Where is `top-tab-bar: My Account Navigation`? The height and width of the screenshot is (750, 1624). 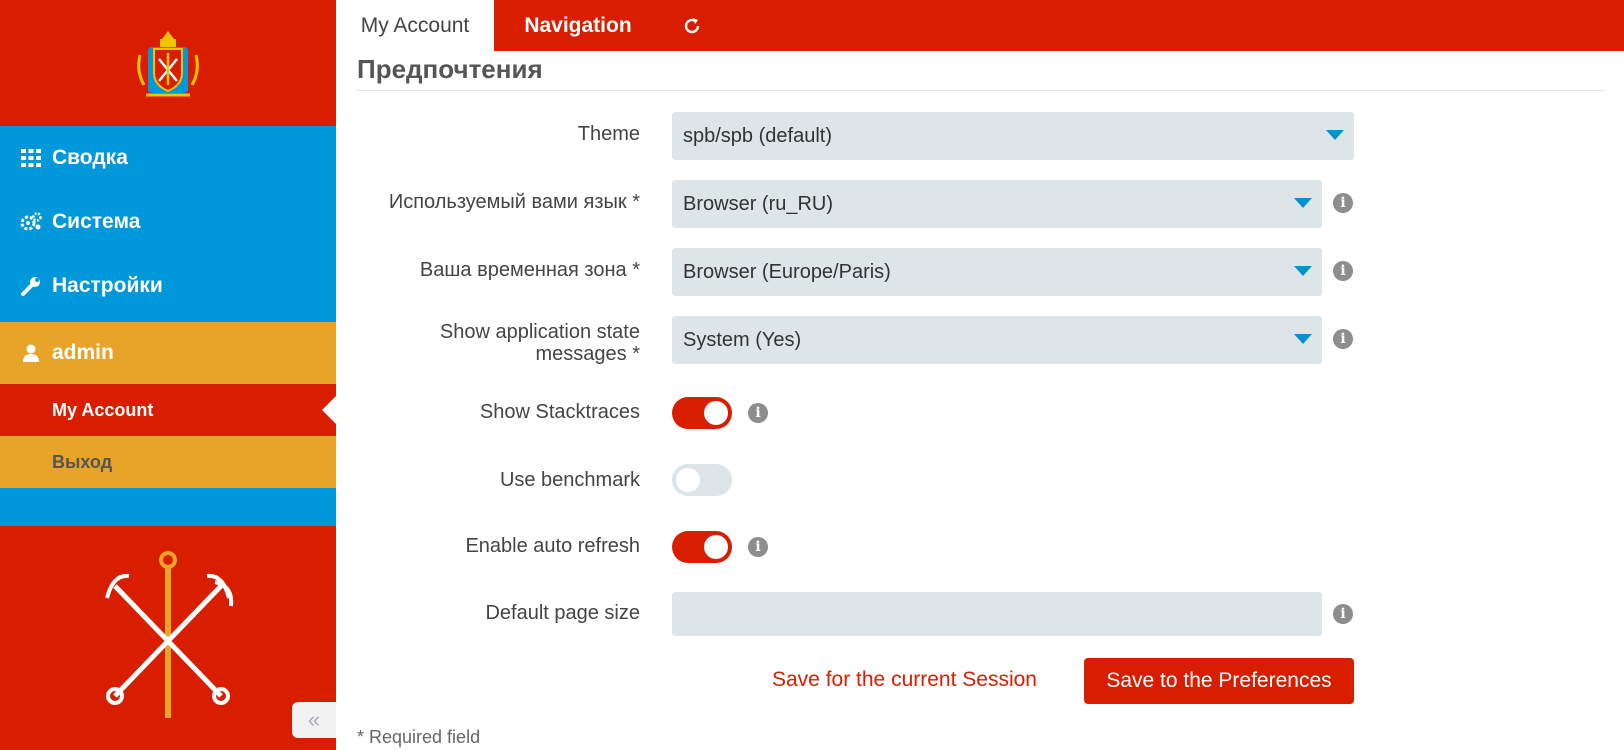 top-tab-bar: My Account Navigation is located at coordinates (980, 25).